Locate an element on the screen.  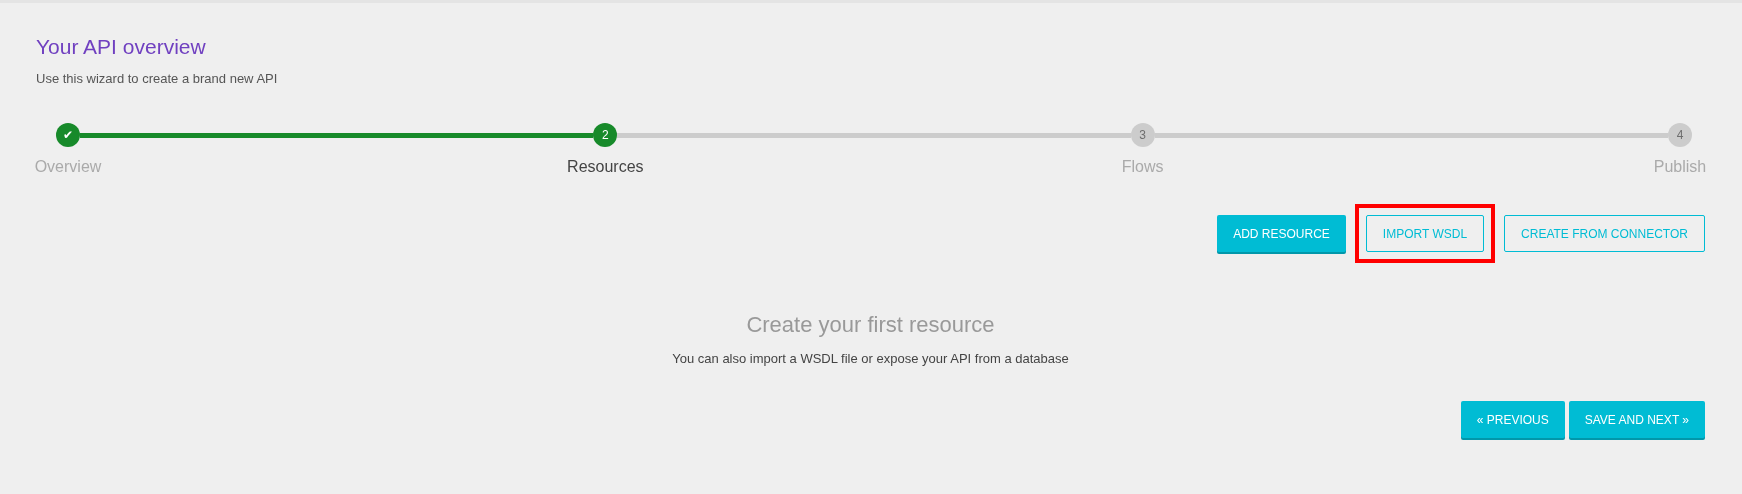
step-label: Flows is located at coordinates (1142, 167).